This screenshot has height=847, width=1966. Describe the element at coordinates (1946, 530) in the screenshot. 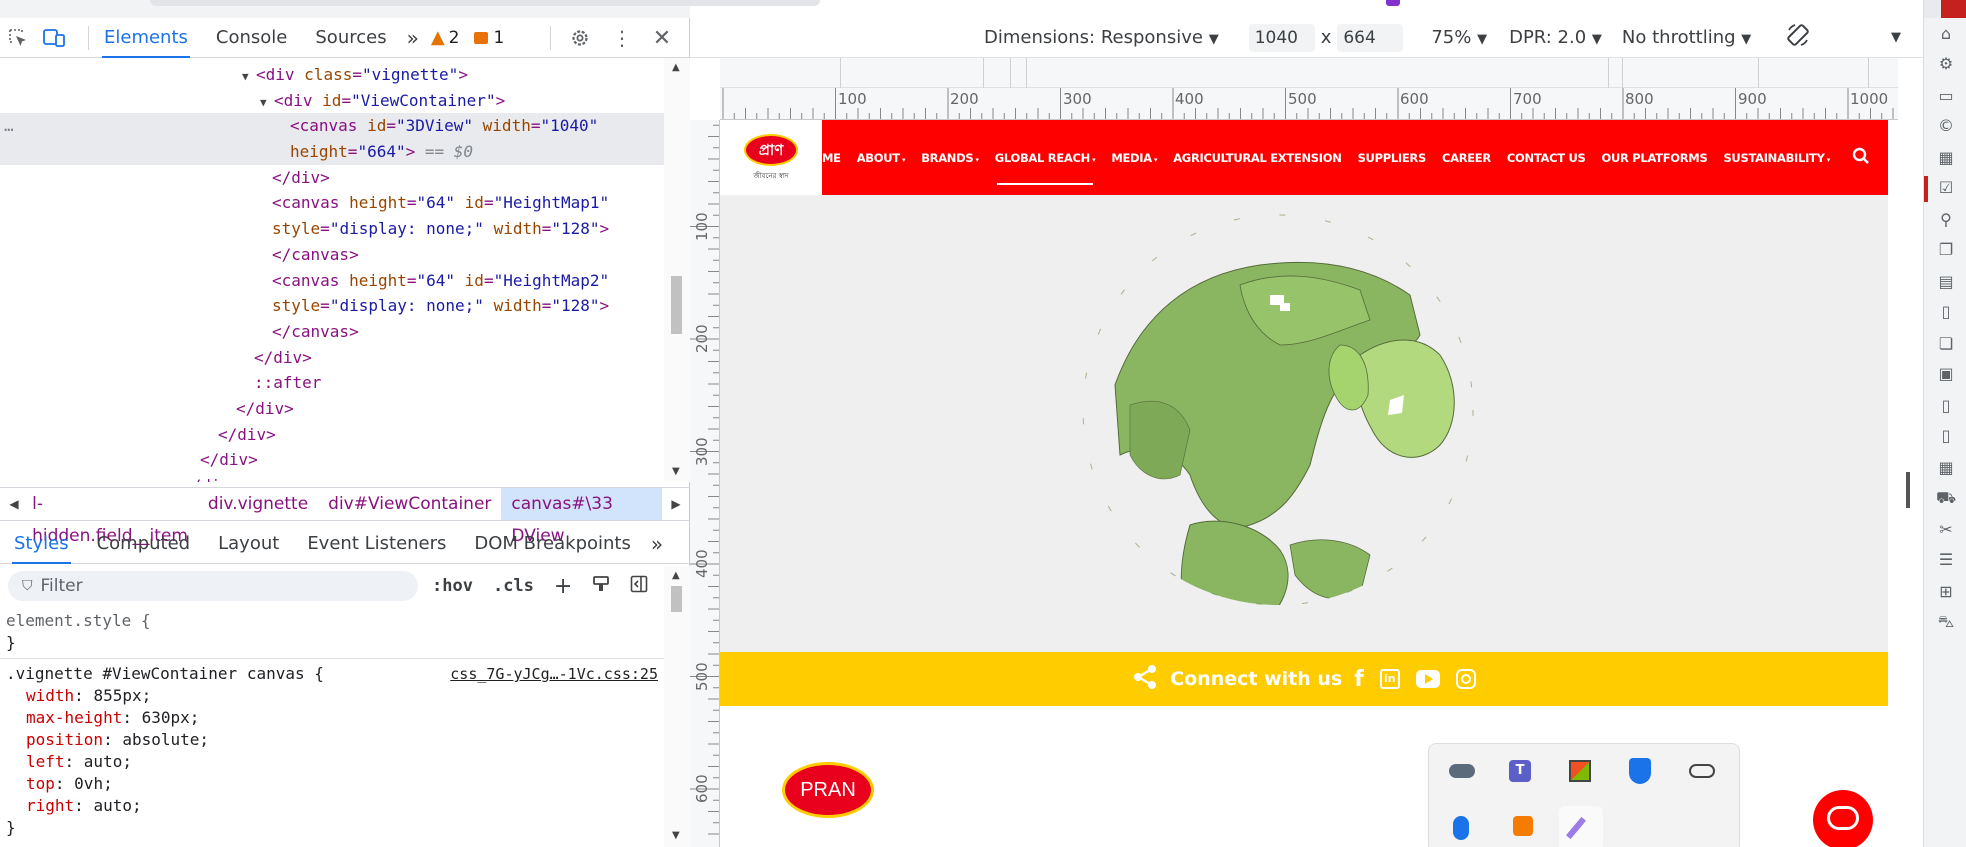

I see `tools-icon: ✂` at that location.